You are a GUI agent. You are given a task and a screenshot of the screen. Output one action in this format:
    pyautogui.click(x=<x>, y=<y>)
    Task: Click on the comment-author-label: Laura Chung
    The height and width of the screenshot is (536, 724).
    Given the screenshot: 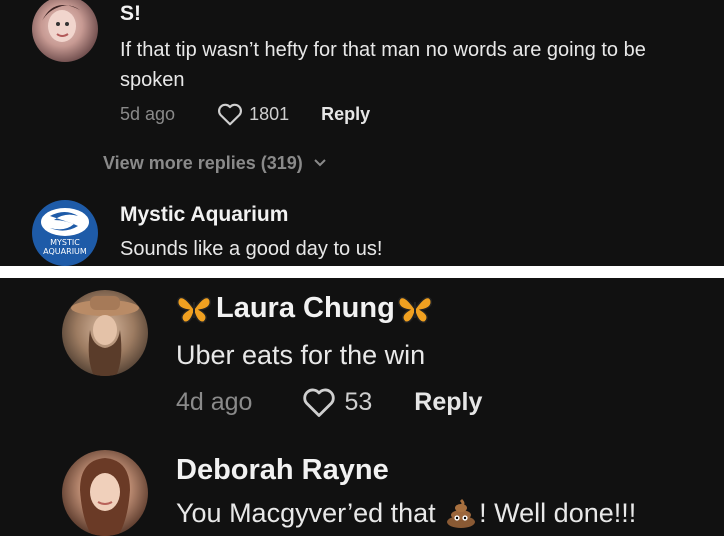 What is the action you would take?
    pyautogui.click(x=305, y=308)
    